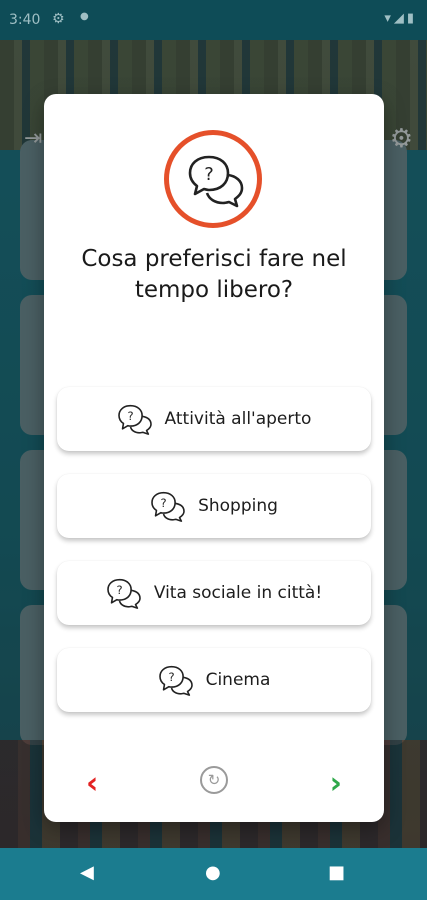 The image size is (427, 900). I want to click on previous-button: ‹, so click(92, 783).